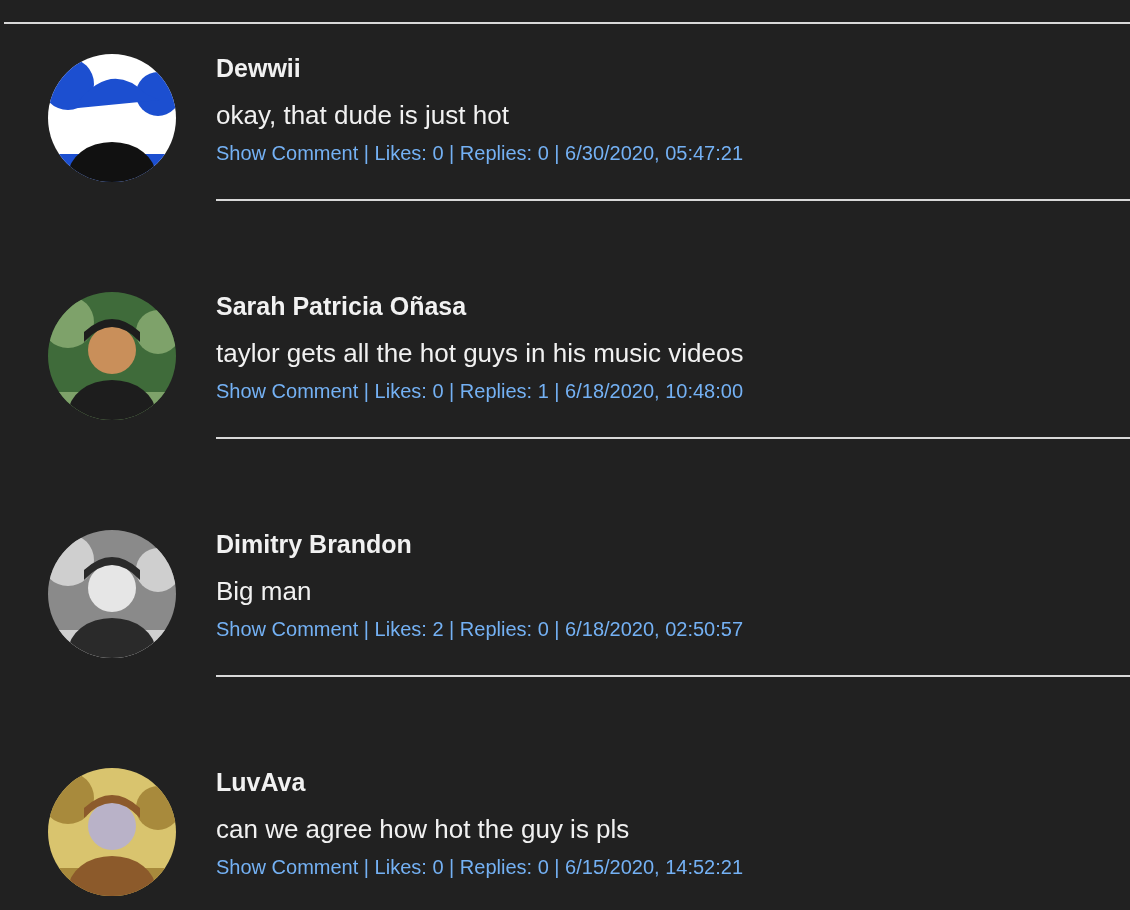 Image resolution: width=1130 pixels, height=910 pixels. What do you see at coordinates (363, 115) in the screenshot?
I see `comment-text: okay, that dude is just hot` at bounding box center [363, 115].